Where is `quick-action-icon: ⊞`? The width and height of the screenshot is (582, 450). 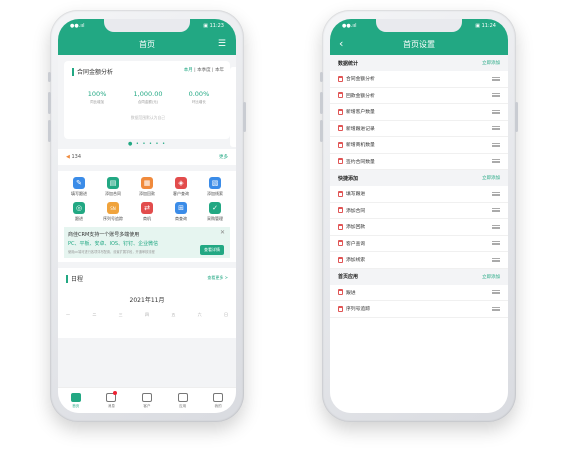 quick-action-icon: ⊞ is located at coordinates (181, 208).